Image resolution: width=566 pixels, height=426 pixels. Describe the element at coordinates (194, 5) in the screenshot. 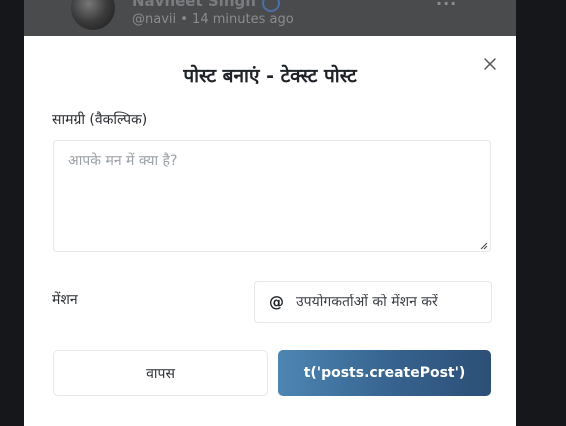

I see `post-author-name: Navneet Singh` at that location.